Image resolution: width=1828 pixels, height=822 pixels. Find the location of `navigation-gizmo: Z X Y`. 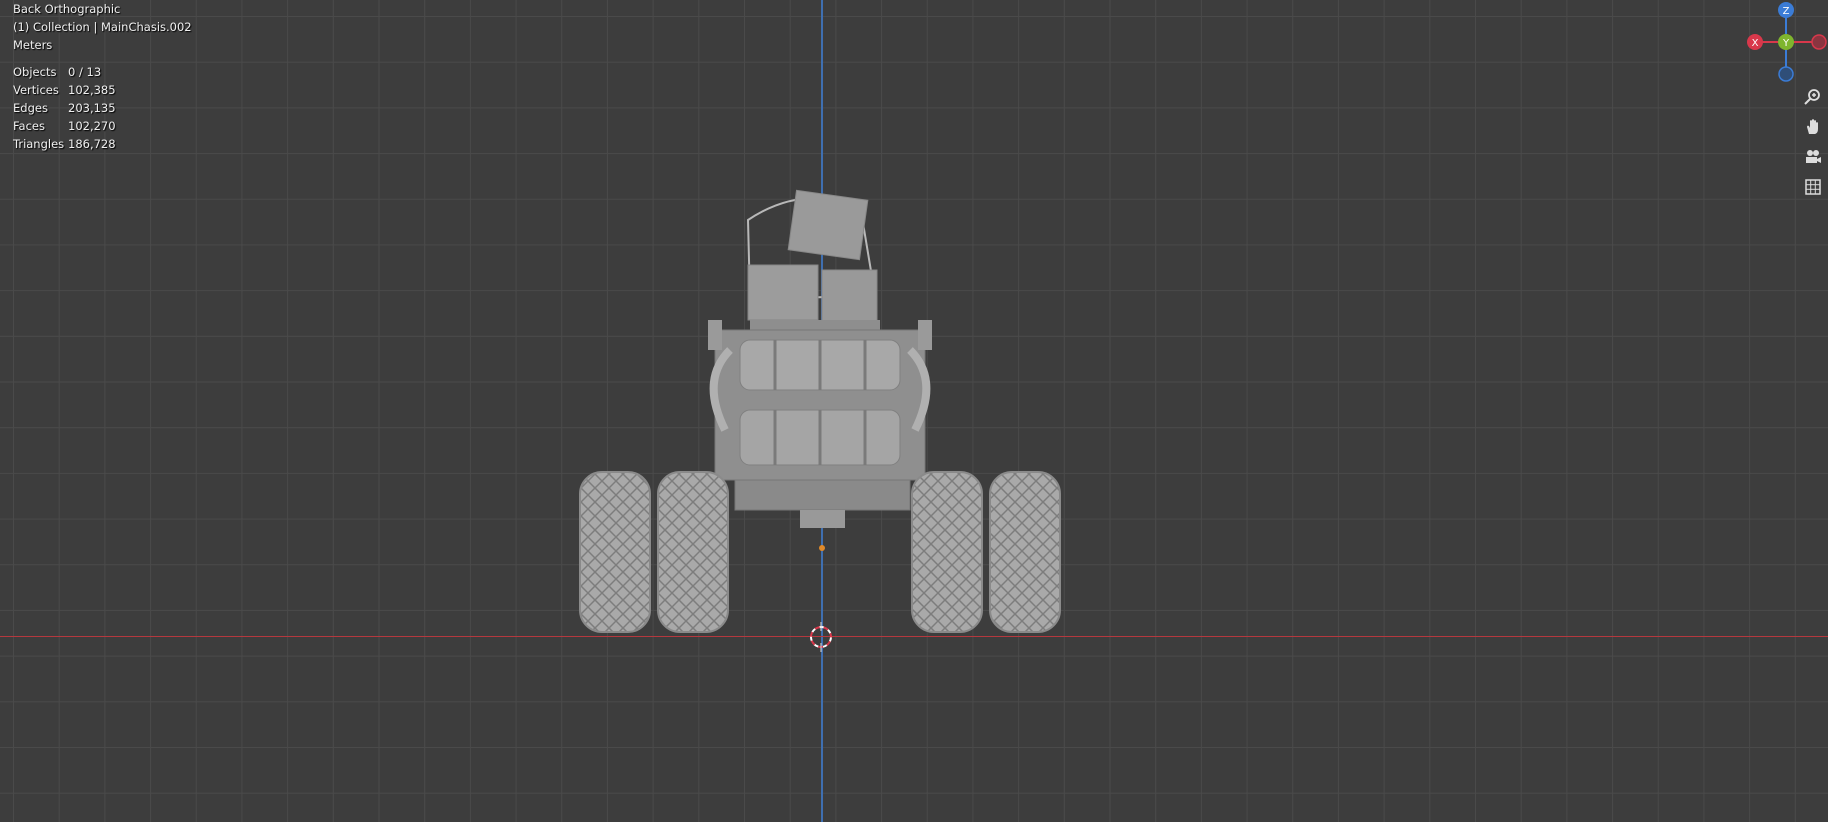

navigation-gizmo: Z X Y is located at coordinates (1781, 42).